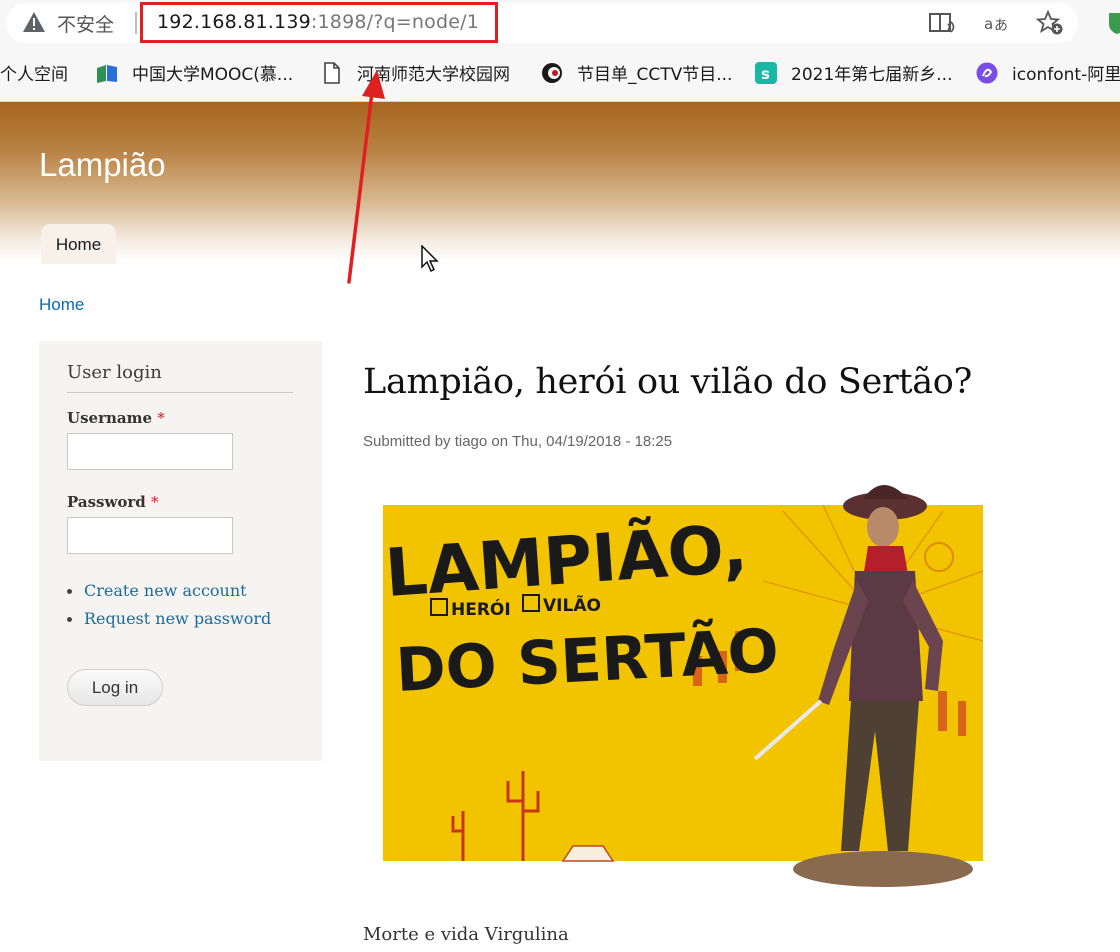 This screenshot has width=1120, height=952. What do you see at coordinates (667, 382) in the screenshot?
I see `article-title: Lampião, herói ou vilão do Sertão?` at bounding box center [667, 382].